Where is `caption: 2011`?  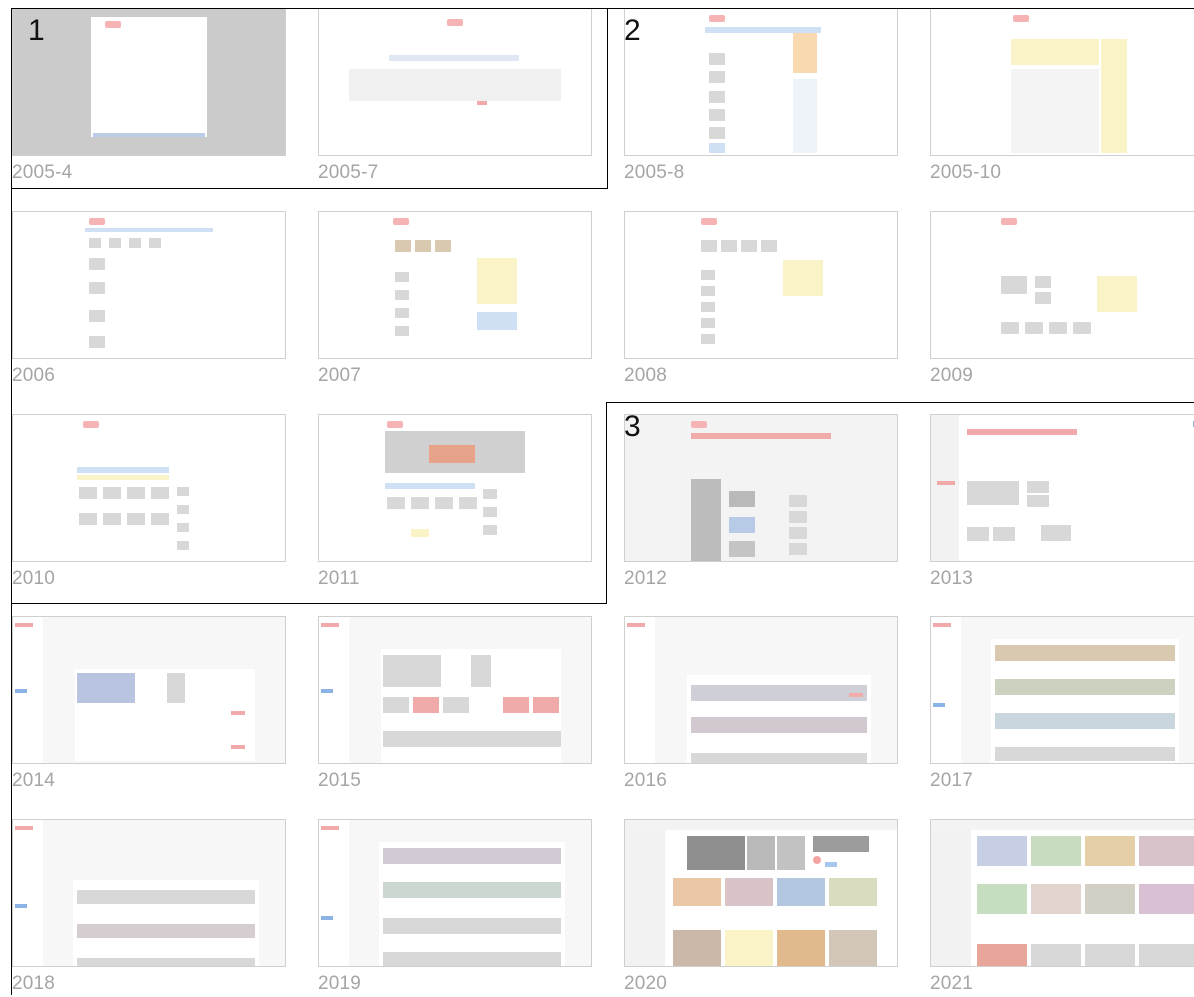
caption: 2011 is located at coordinates (339, 578).